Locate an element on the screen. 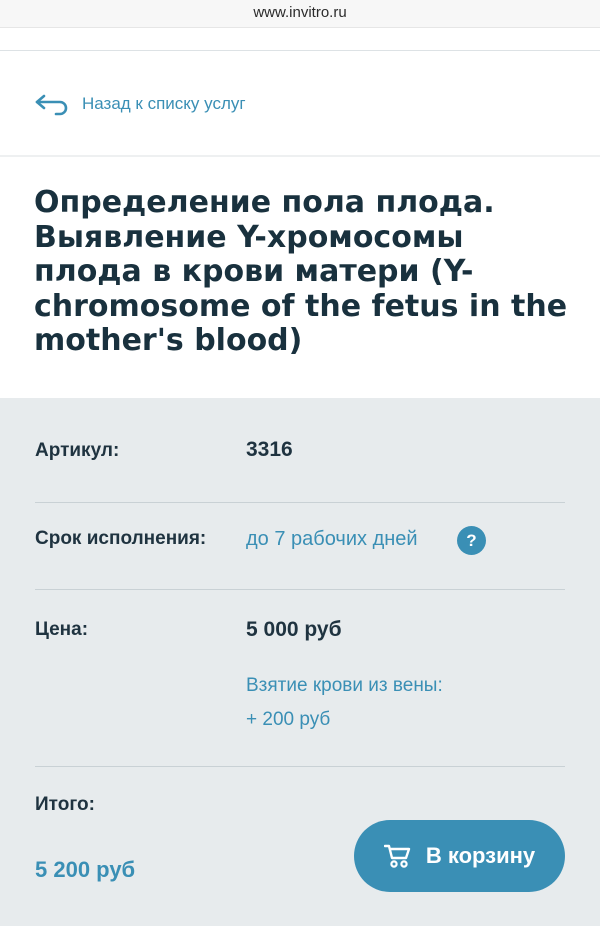 This screenshot has height=926, width=600. add-to-cart-button: В корзину is located at coordinates (459, 856).